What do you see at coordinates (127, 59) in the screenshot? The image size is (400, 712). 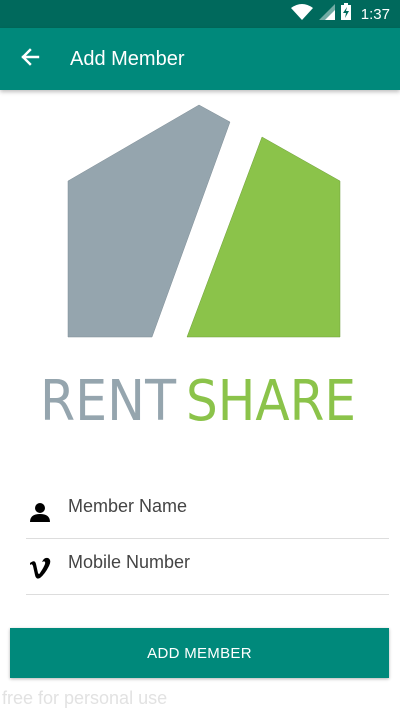 I see `page-title: Add Member` at bounding box center [127, 59].